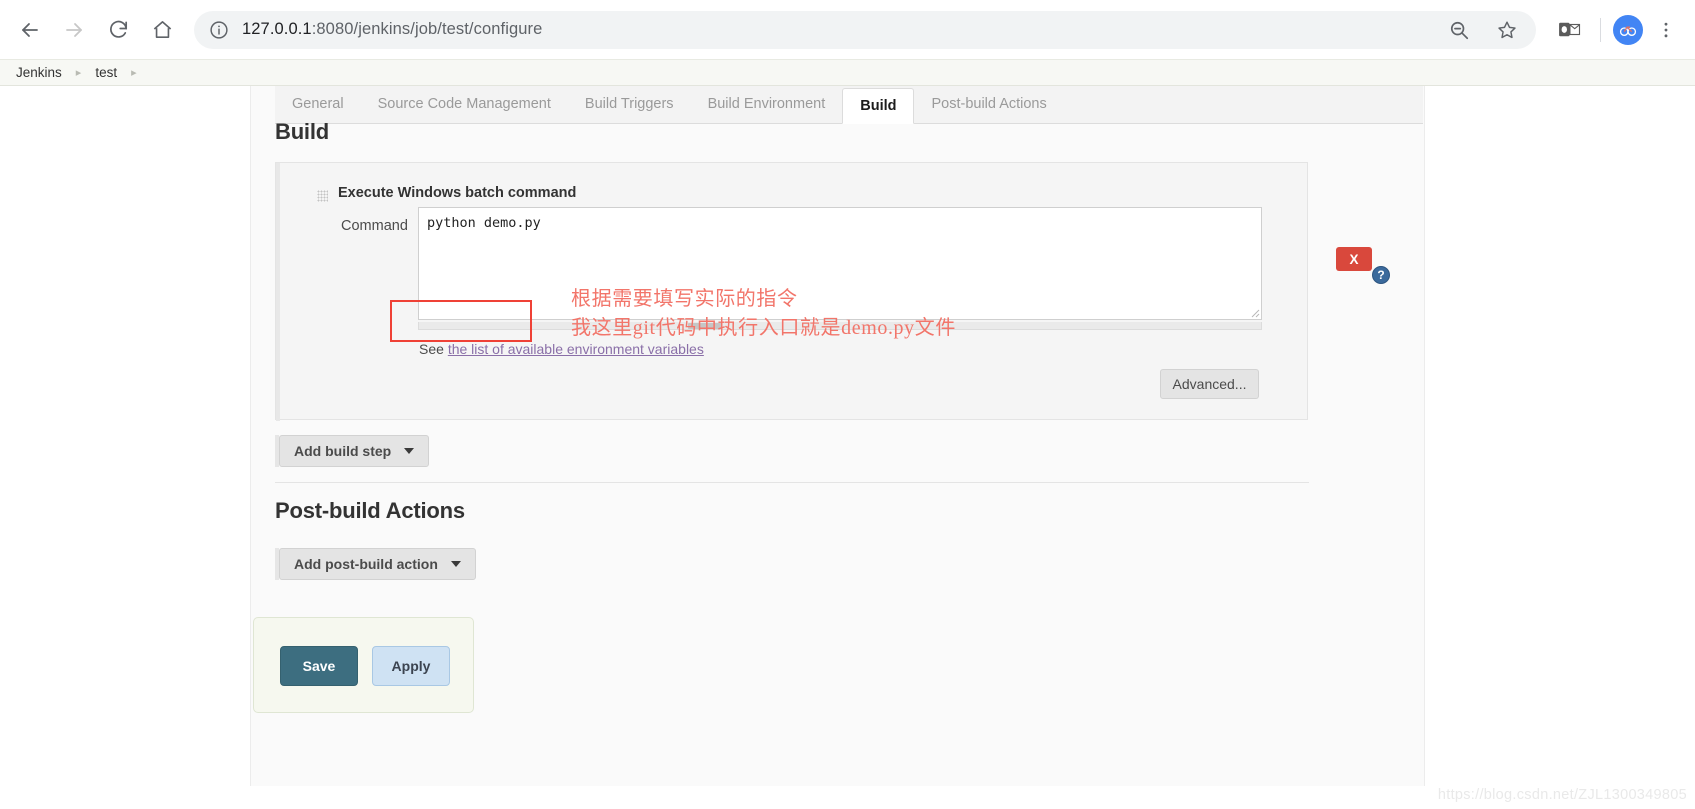 This screenshot has width=1695, height=809. What do you see at coordinates (277, 29) in the screenshot?
I see `url-host: 127.0.0.1` at bounding box center [277, 29].